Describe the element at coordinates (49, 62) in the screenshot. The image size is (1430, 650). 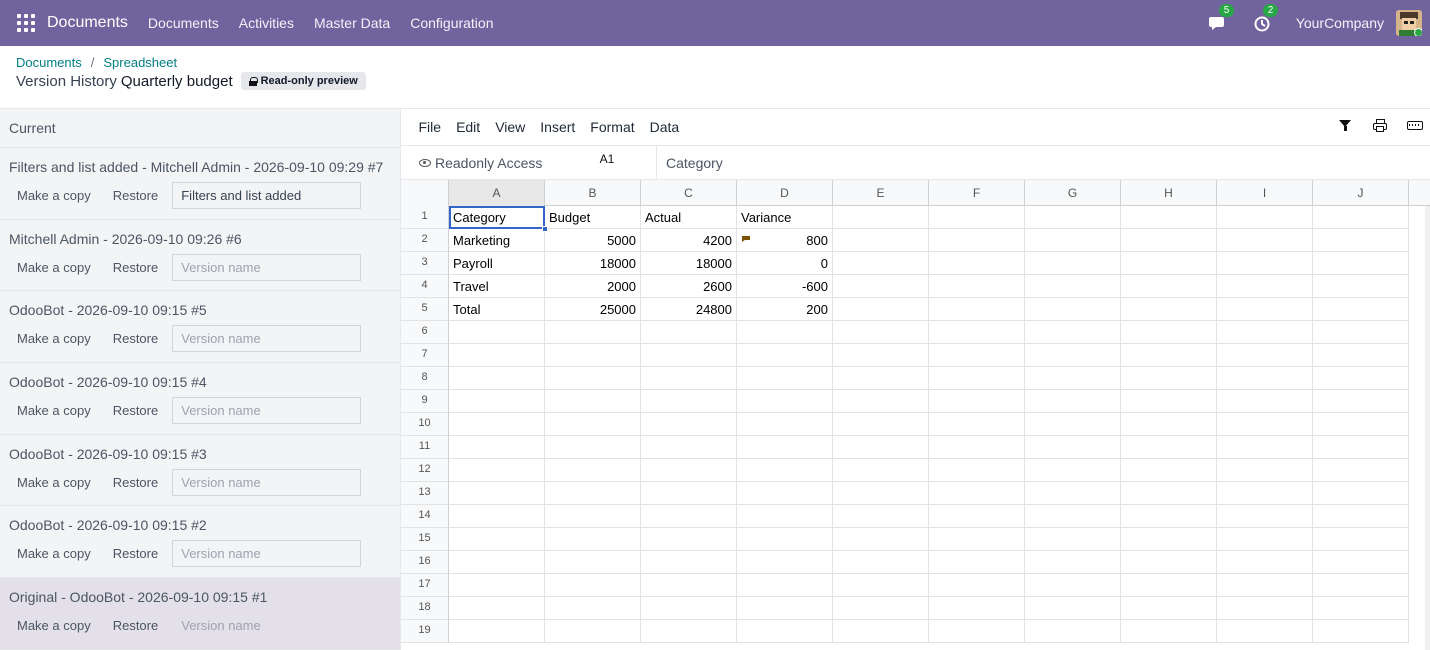
I see `breadcrumb-documents: Documents` at that location.